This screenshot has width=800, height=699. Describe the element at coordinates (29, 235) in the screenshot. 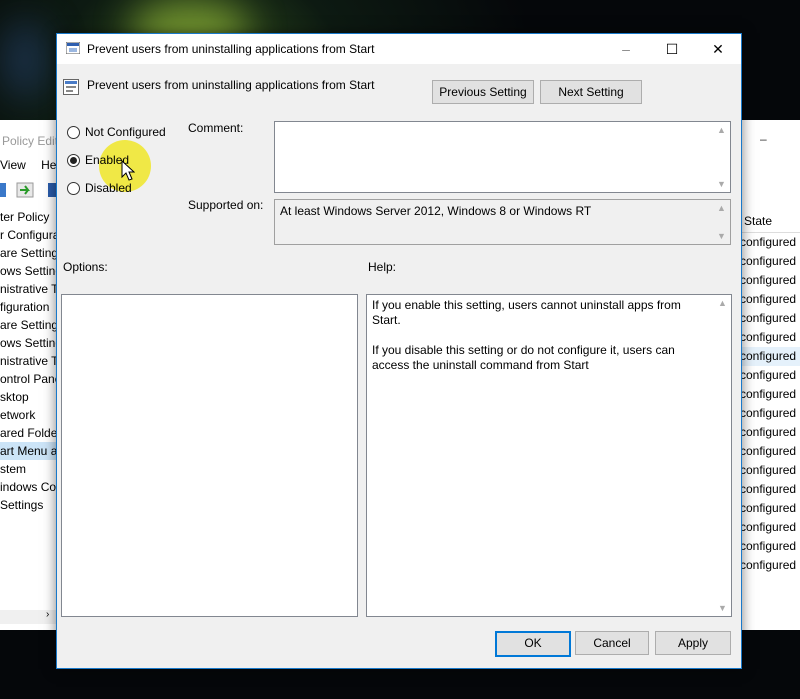

I see `tree-item: r Configura` at that location.